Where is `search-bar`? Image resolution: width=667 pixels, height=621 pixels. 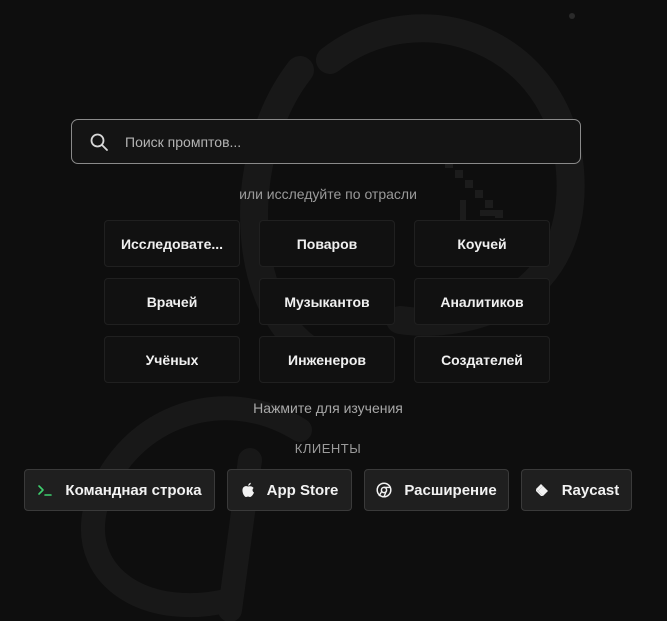
search-bar is located at coordinates (326, 141).